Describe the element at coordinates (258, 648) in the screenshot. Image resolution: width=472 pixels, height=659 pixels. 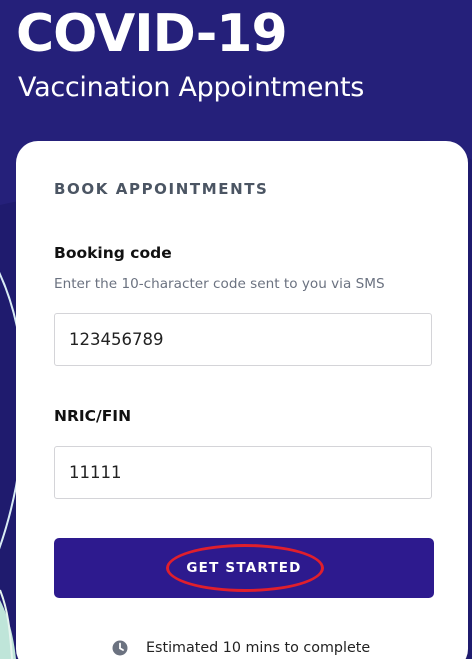
I see `estimate-text: Estimated 10 mins to complete` at that location.